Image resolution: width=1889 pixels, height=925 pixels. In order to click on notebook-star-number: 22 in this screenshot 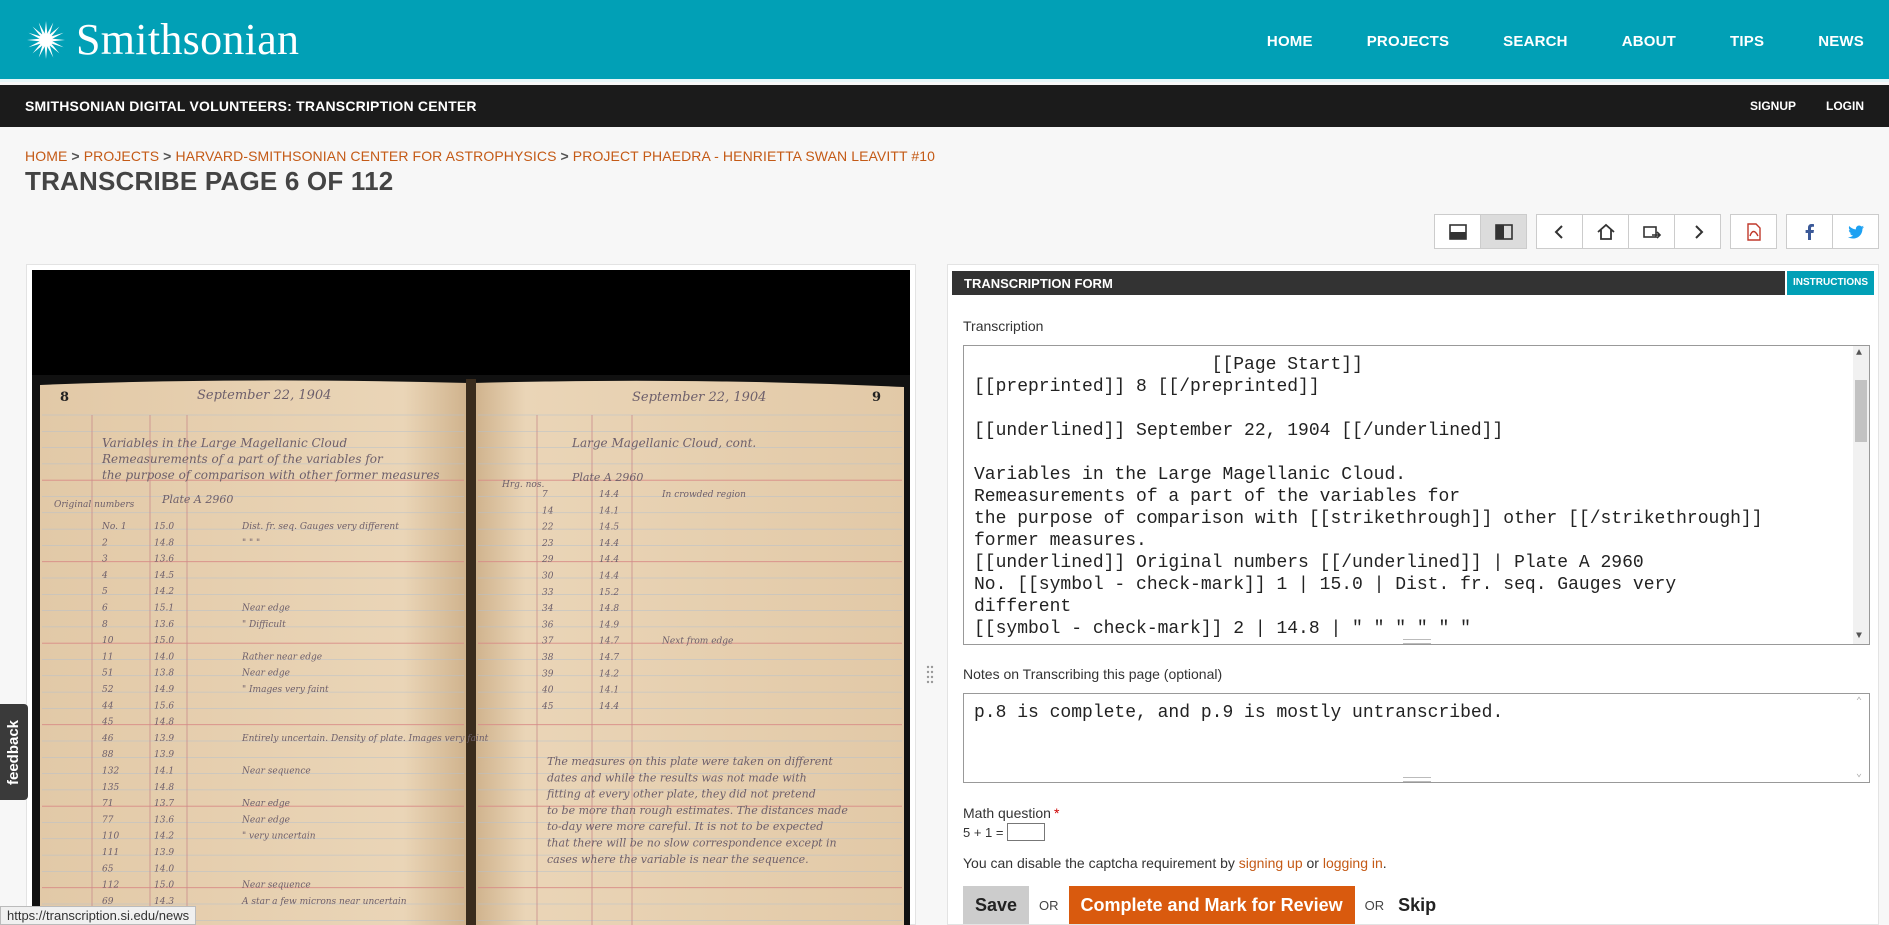, I will do `click(547, 528)`.